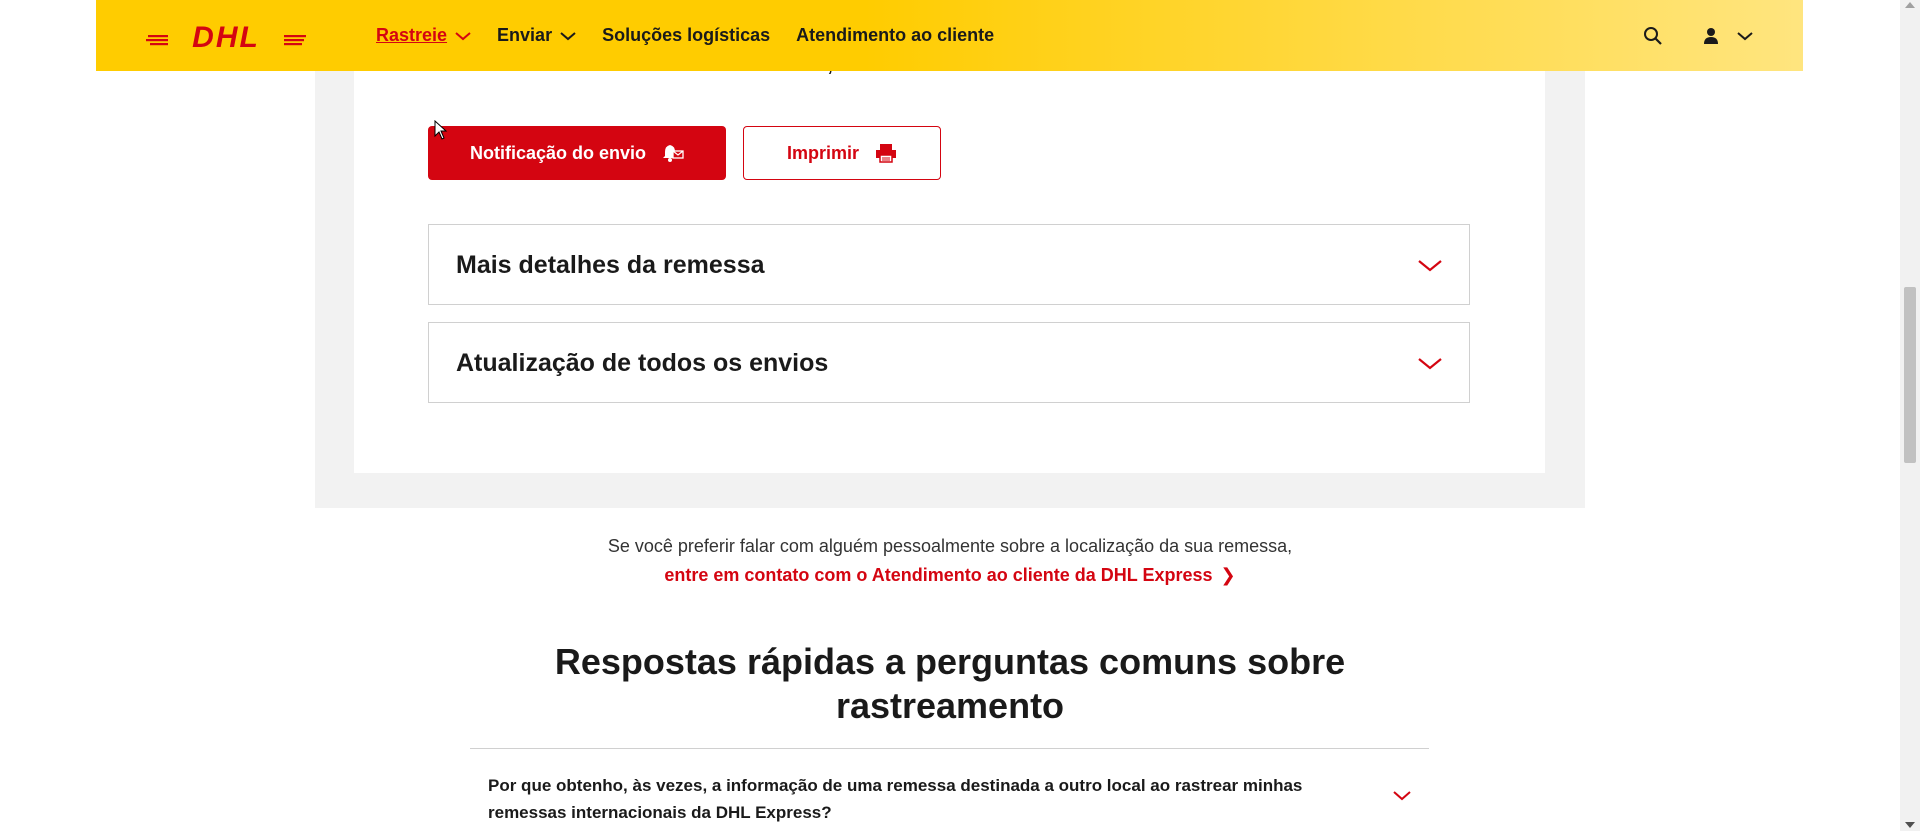  I want to click on shipment-notification-button: Notificação do envio, so click(577, 153).